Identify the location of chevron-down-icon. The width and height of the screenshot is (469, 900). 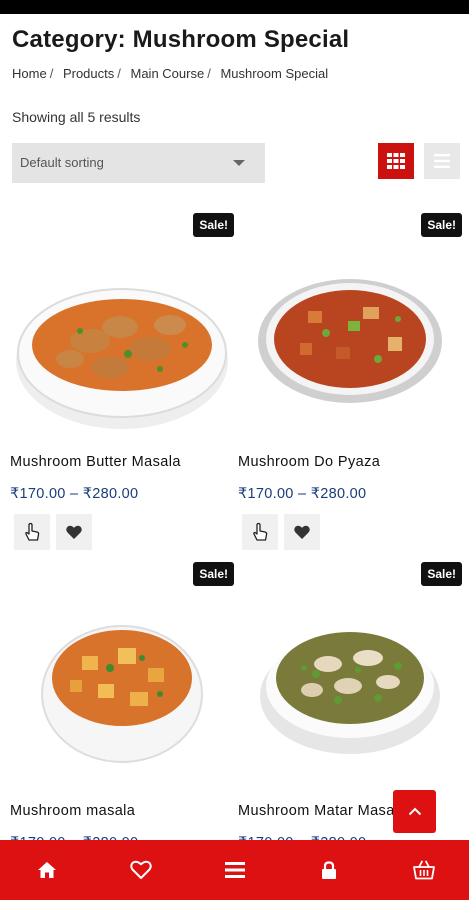
(239, 163).